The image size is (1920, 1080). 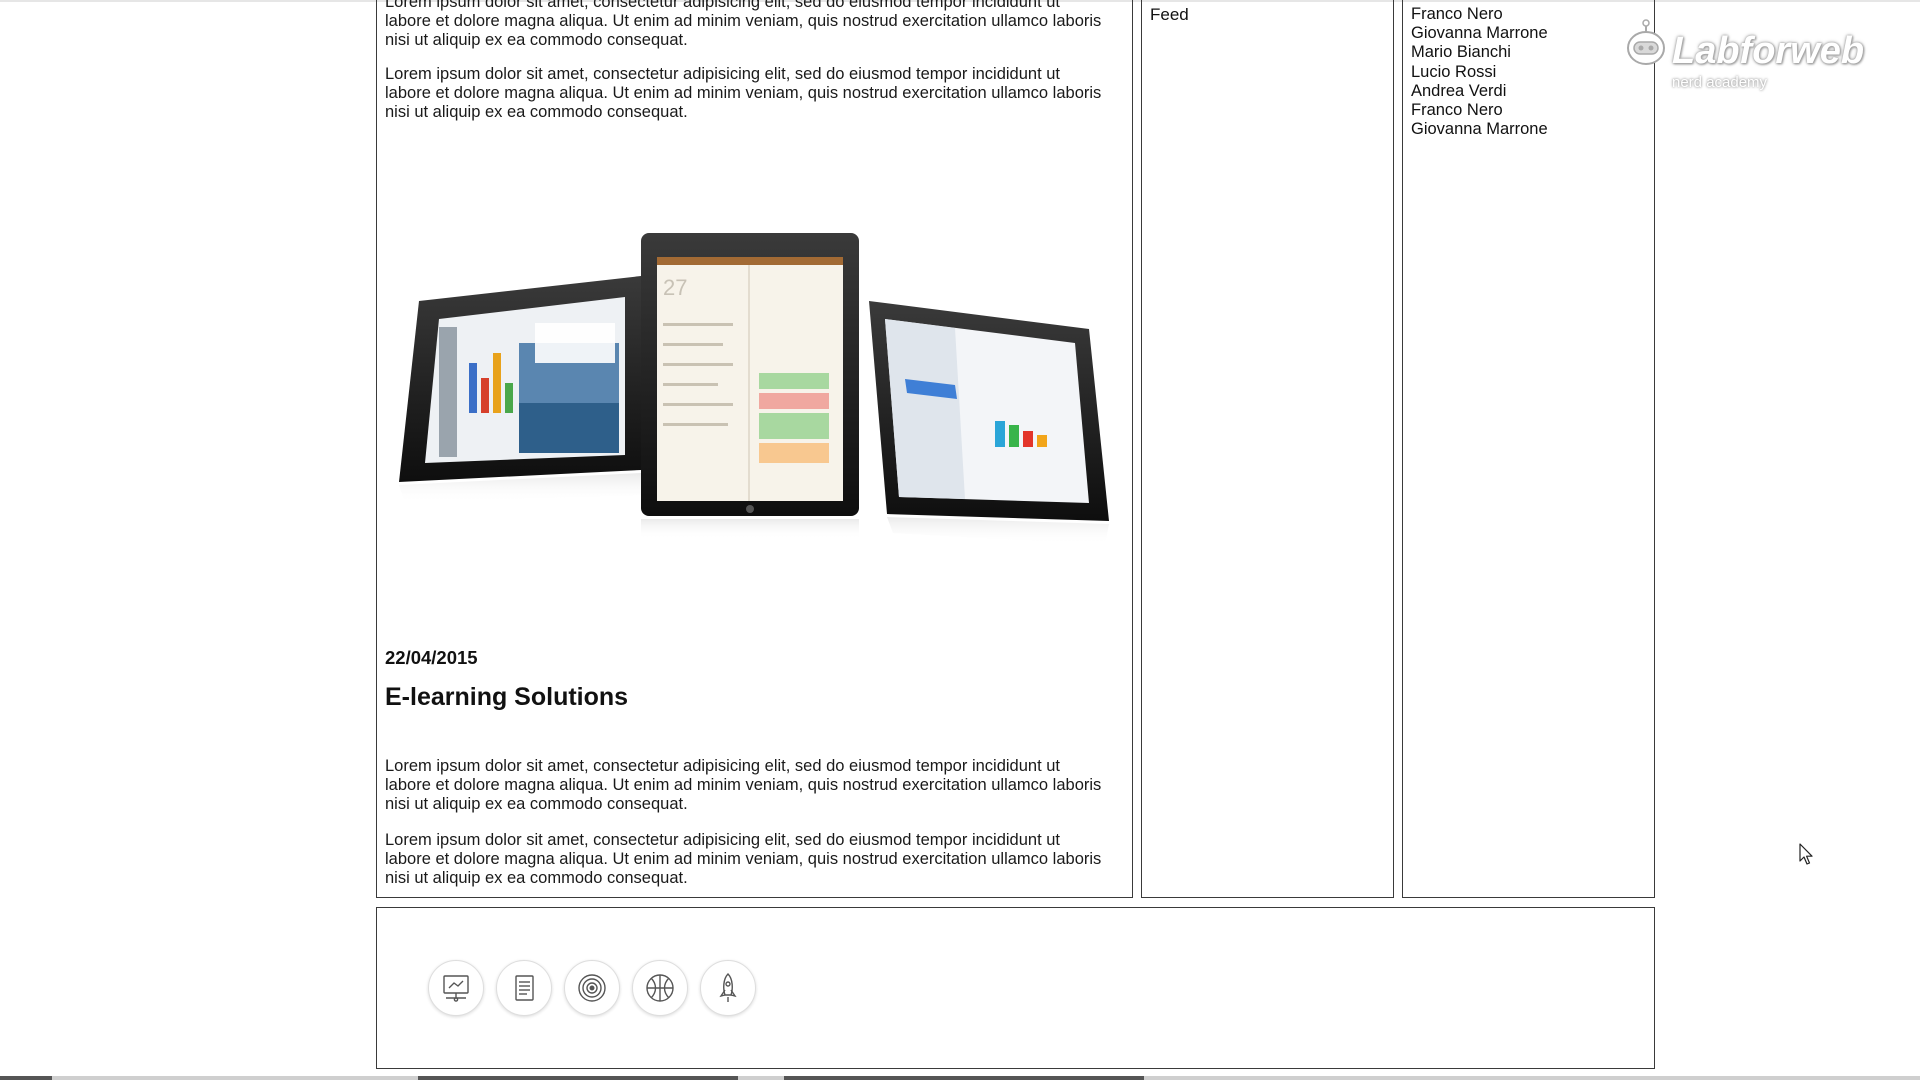 What do you see at coordinates (1169, 14) in the screenshot?
I see `feed-label: Feed` at bounding box center [1169, 14].